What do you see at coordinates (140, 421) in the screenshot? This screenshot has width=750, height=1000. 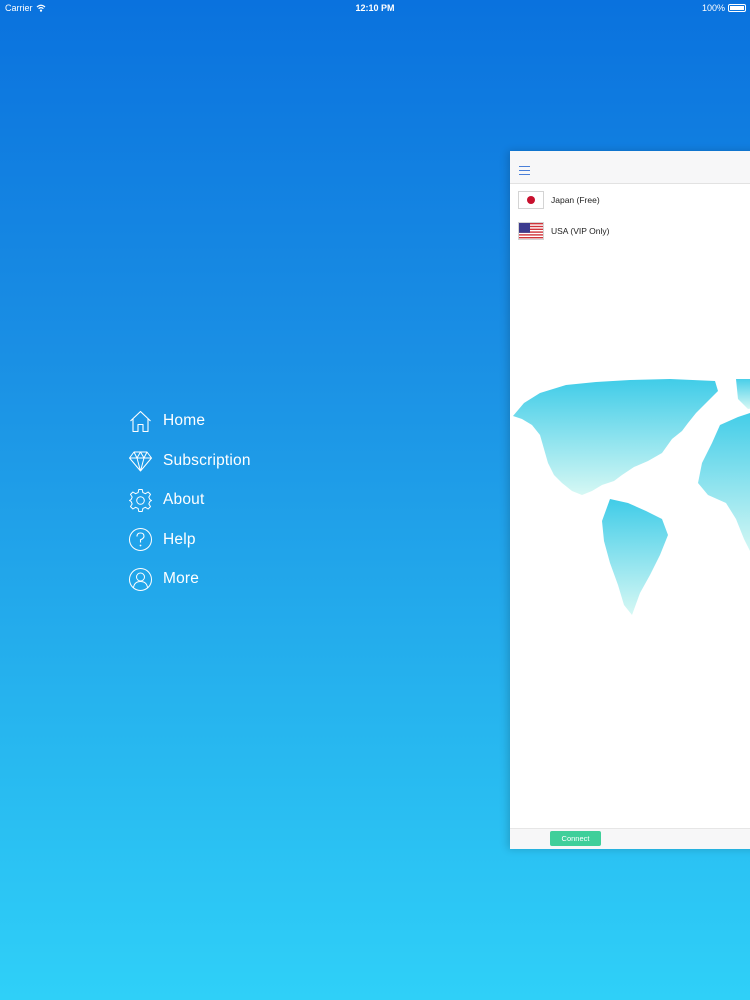 I see `home-icon` at bounding box center [140, 421].